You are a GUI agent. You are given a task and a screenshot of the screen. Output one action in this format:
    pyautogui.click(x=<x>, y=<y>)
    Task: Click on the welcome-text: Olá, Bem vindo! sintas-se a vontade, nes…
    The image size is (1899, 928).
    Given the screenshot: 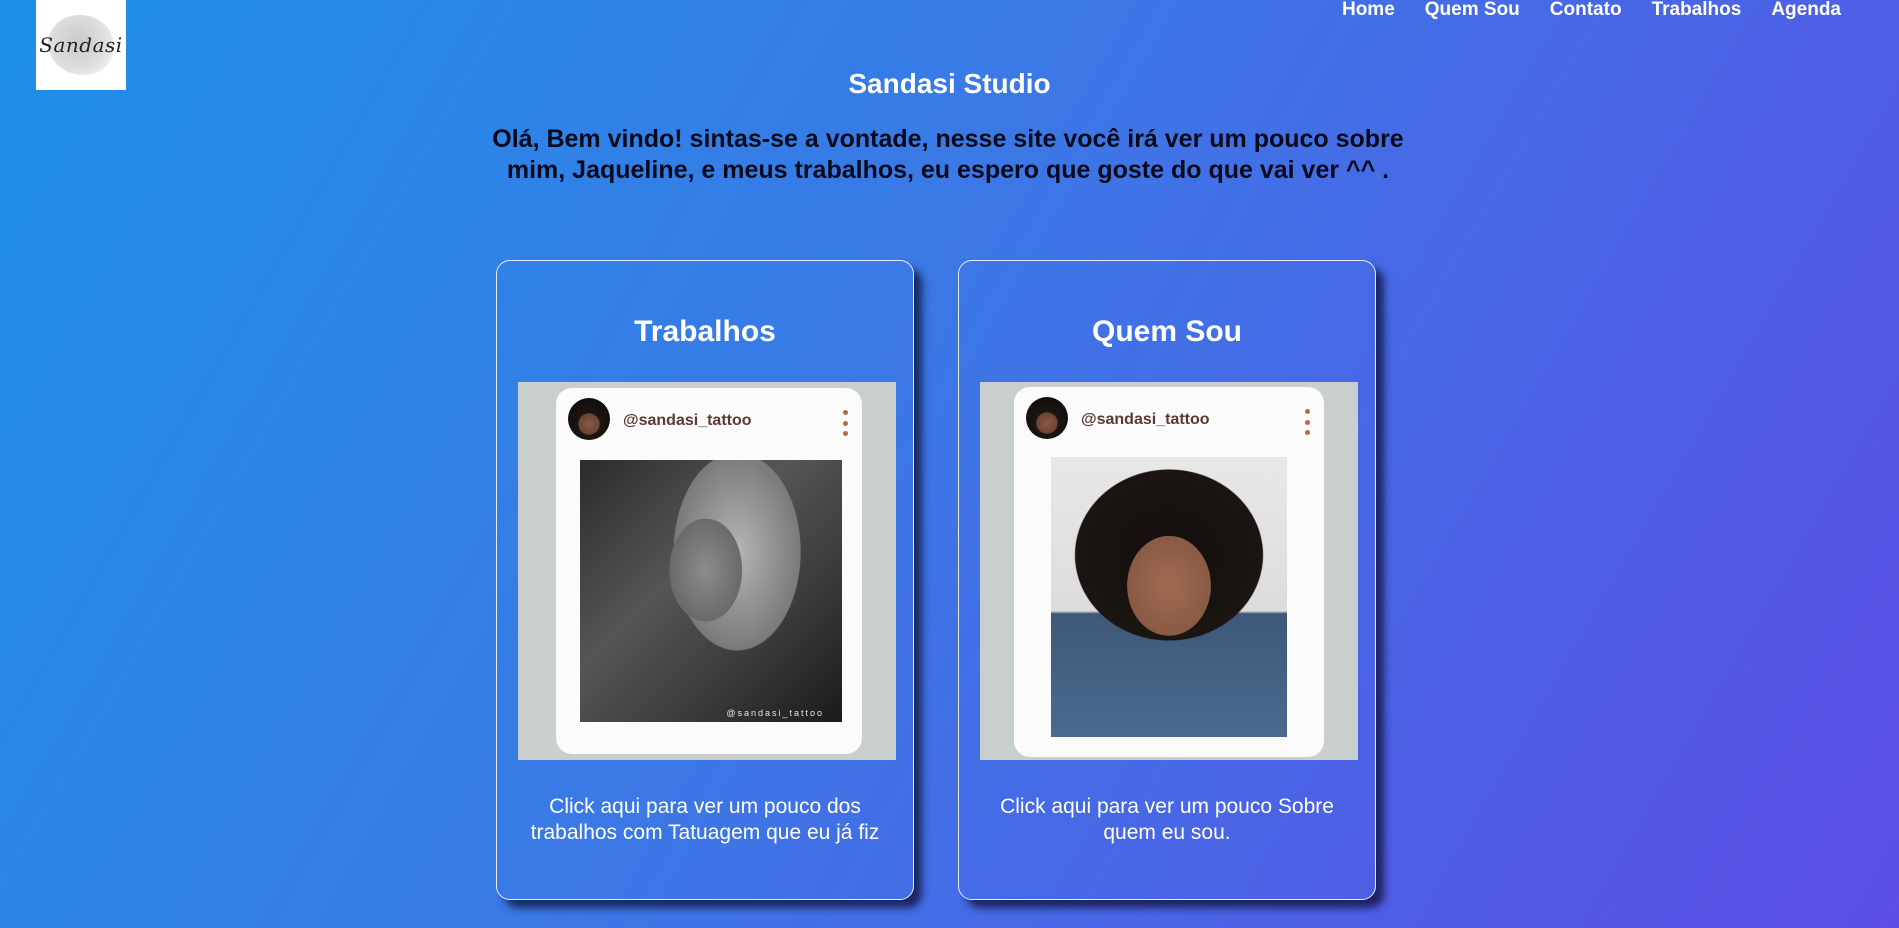 What is the action you would take?
    pyautogui.click(x=948, y=154)
    